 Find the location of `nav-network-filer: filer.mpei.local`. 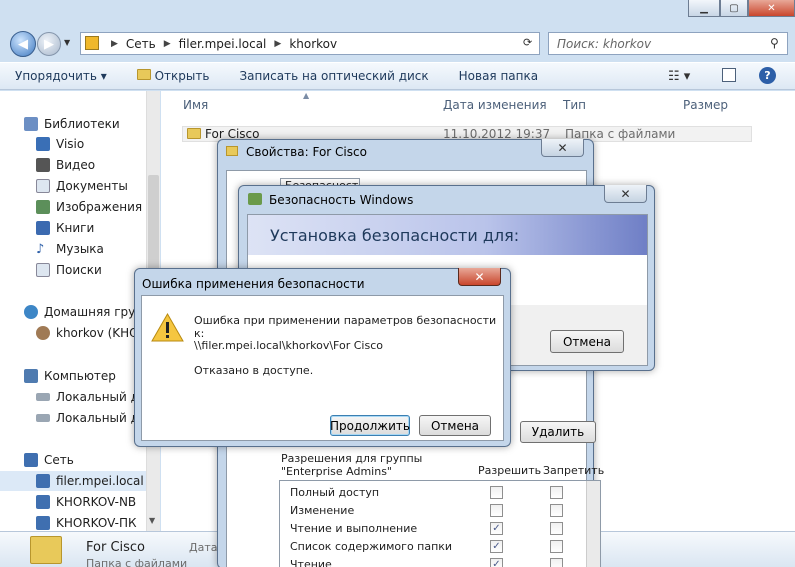

nav-network-filer: filer.mpei.local is located at coordinates (73, 481).